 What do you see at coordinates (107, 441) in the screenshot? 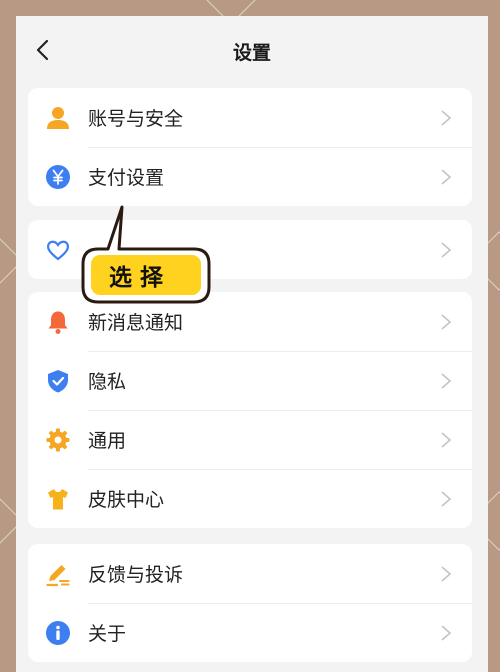
I see `settings-item-label: 通用` at bounding box center [107, 441].